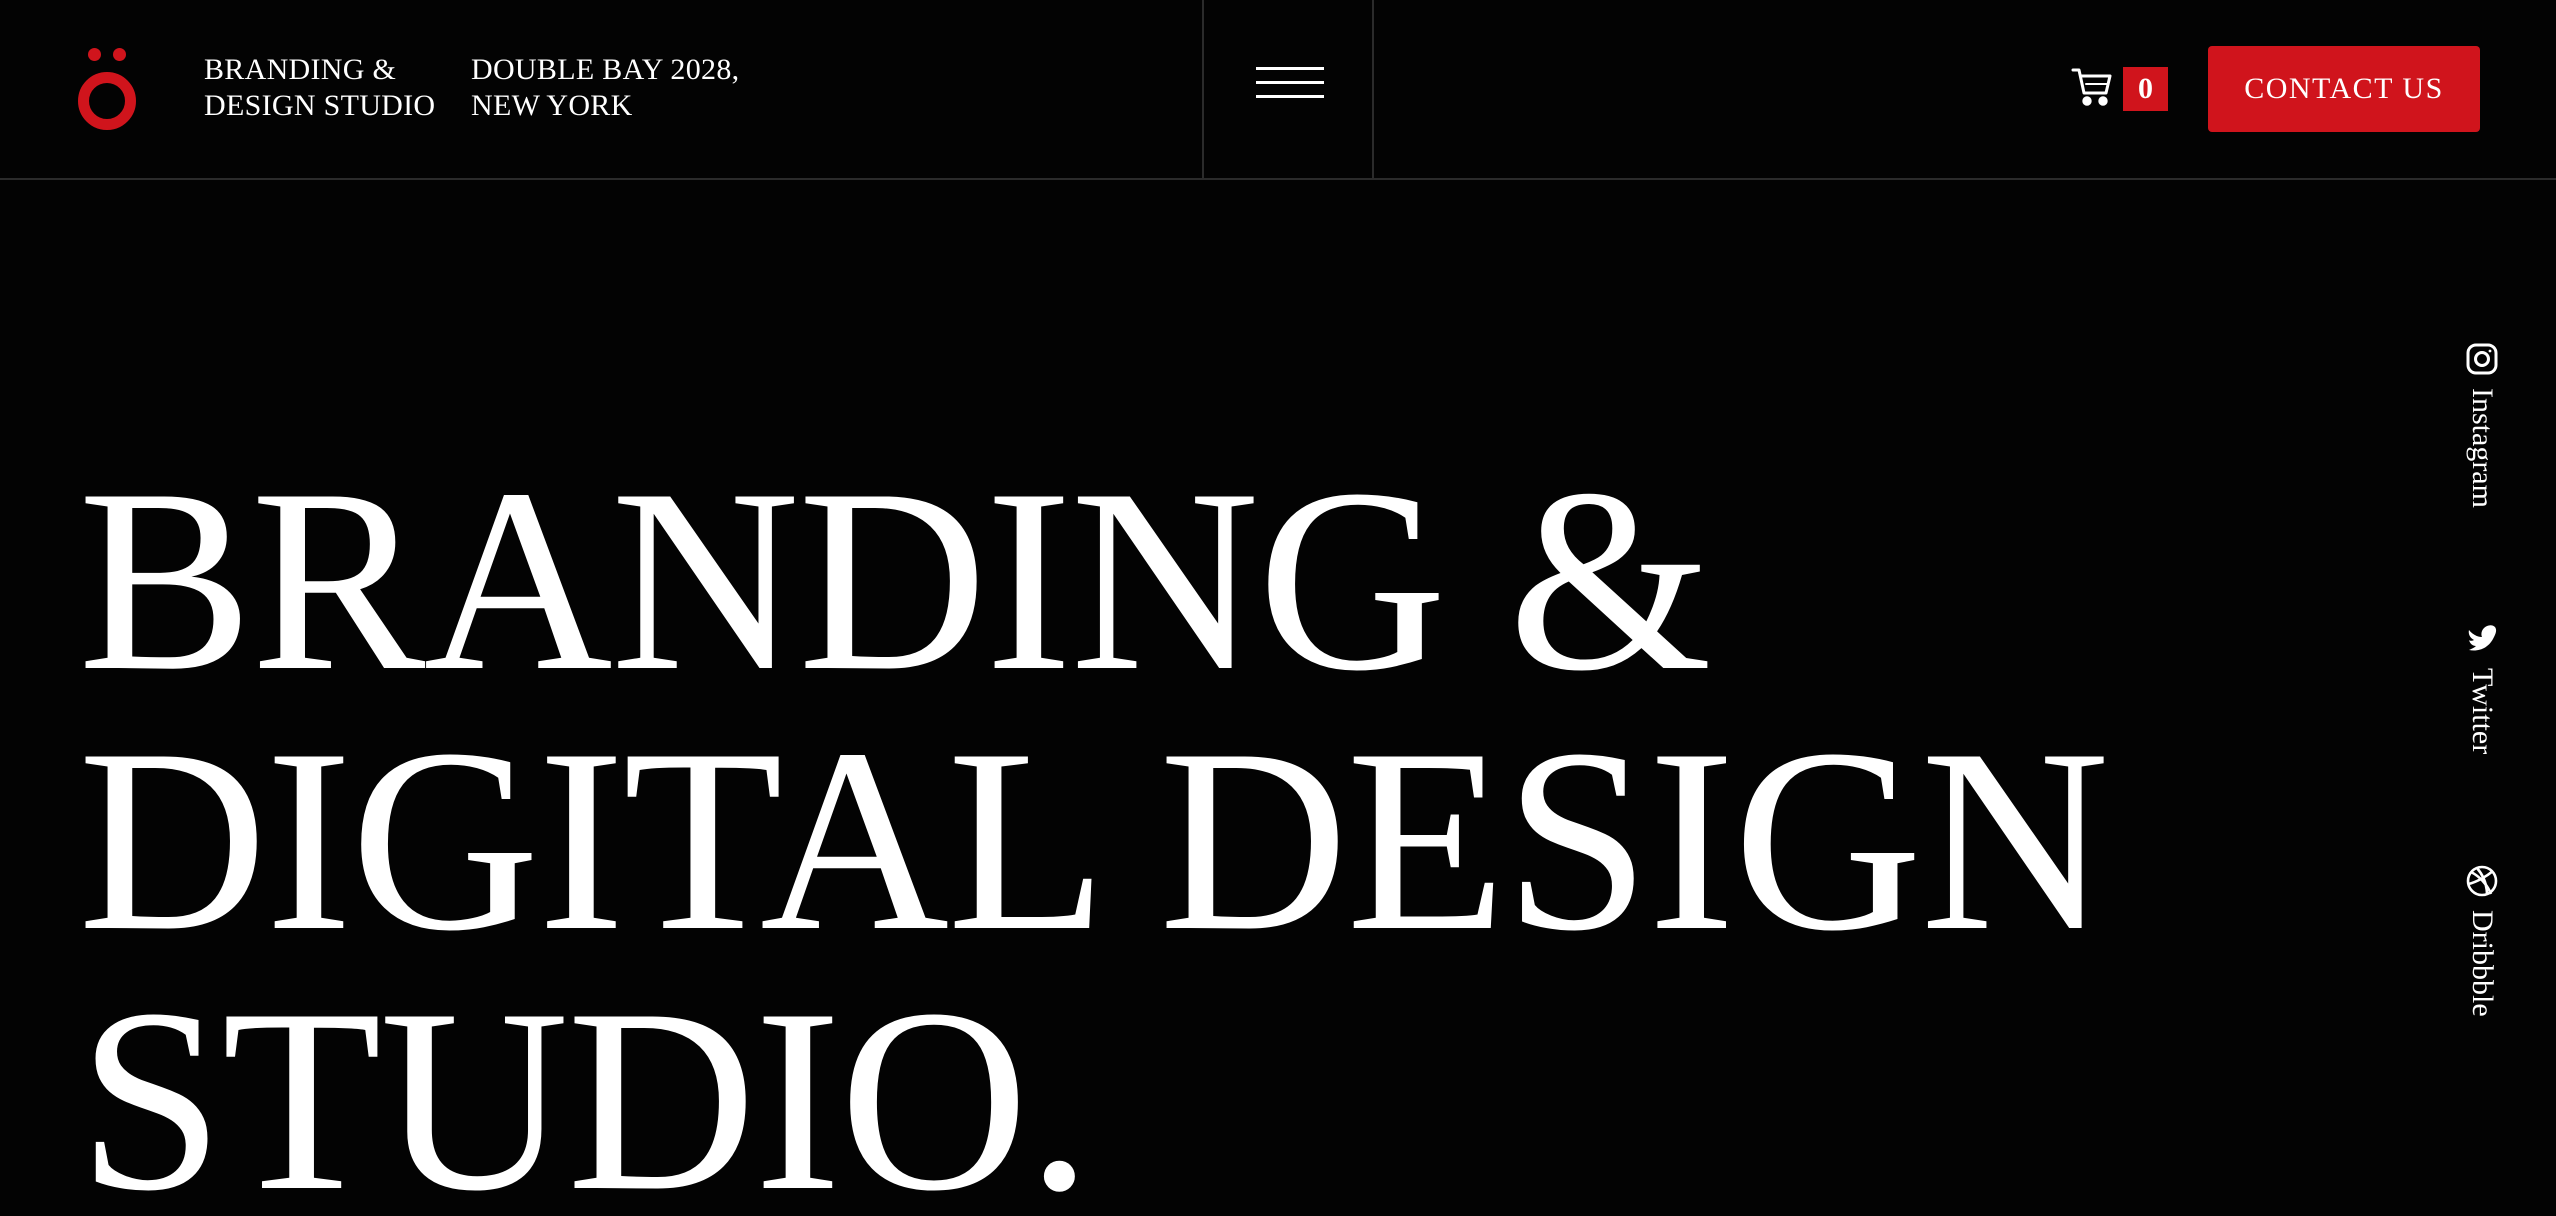  Describe the element at coordinates (1288, 89) in the screenshot. I see `hamburger-menu-icon` at that location.